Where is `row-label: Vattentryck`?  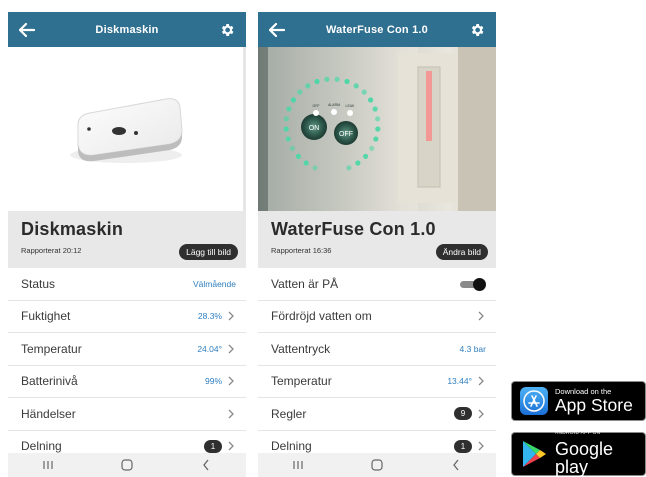
row-label: Vattentryck is located at coordinates (301, 348).